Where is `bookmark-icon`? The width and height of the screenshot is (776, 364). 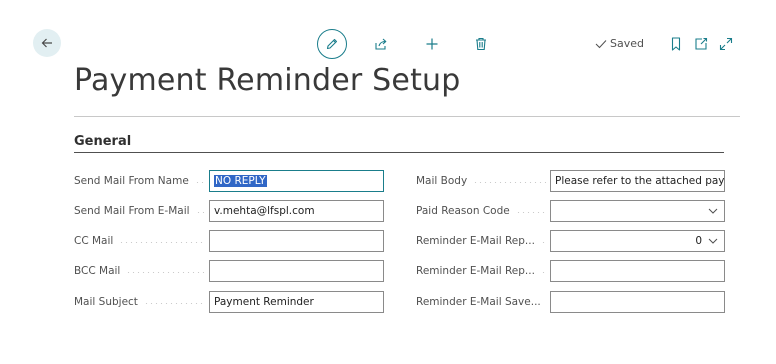
bookmark-icon is located at coordinates (676, 44).